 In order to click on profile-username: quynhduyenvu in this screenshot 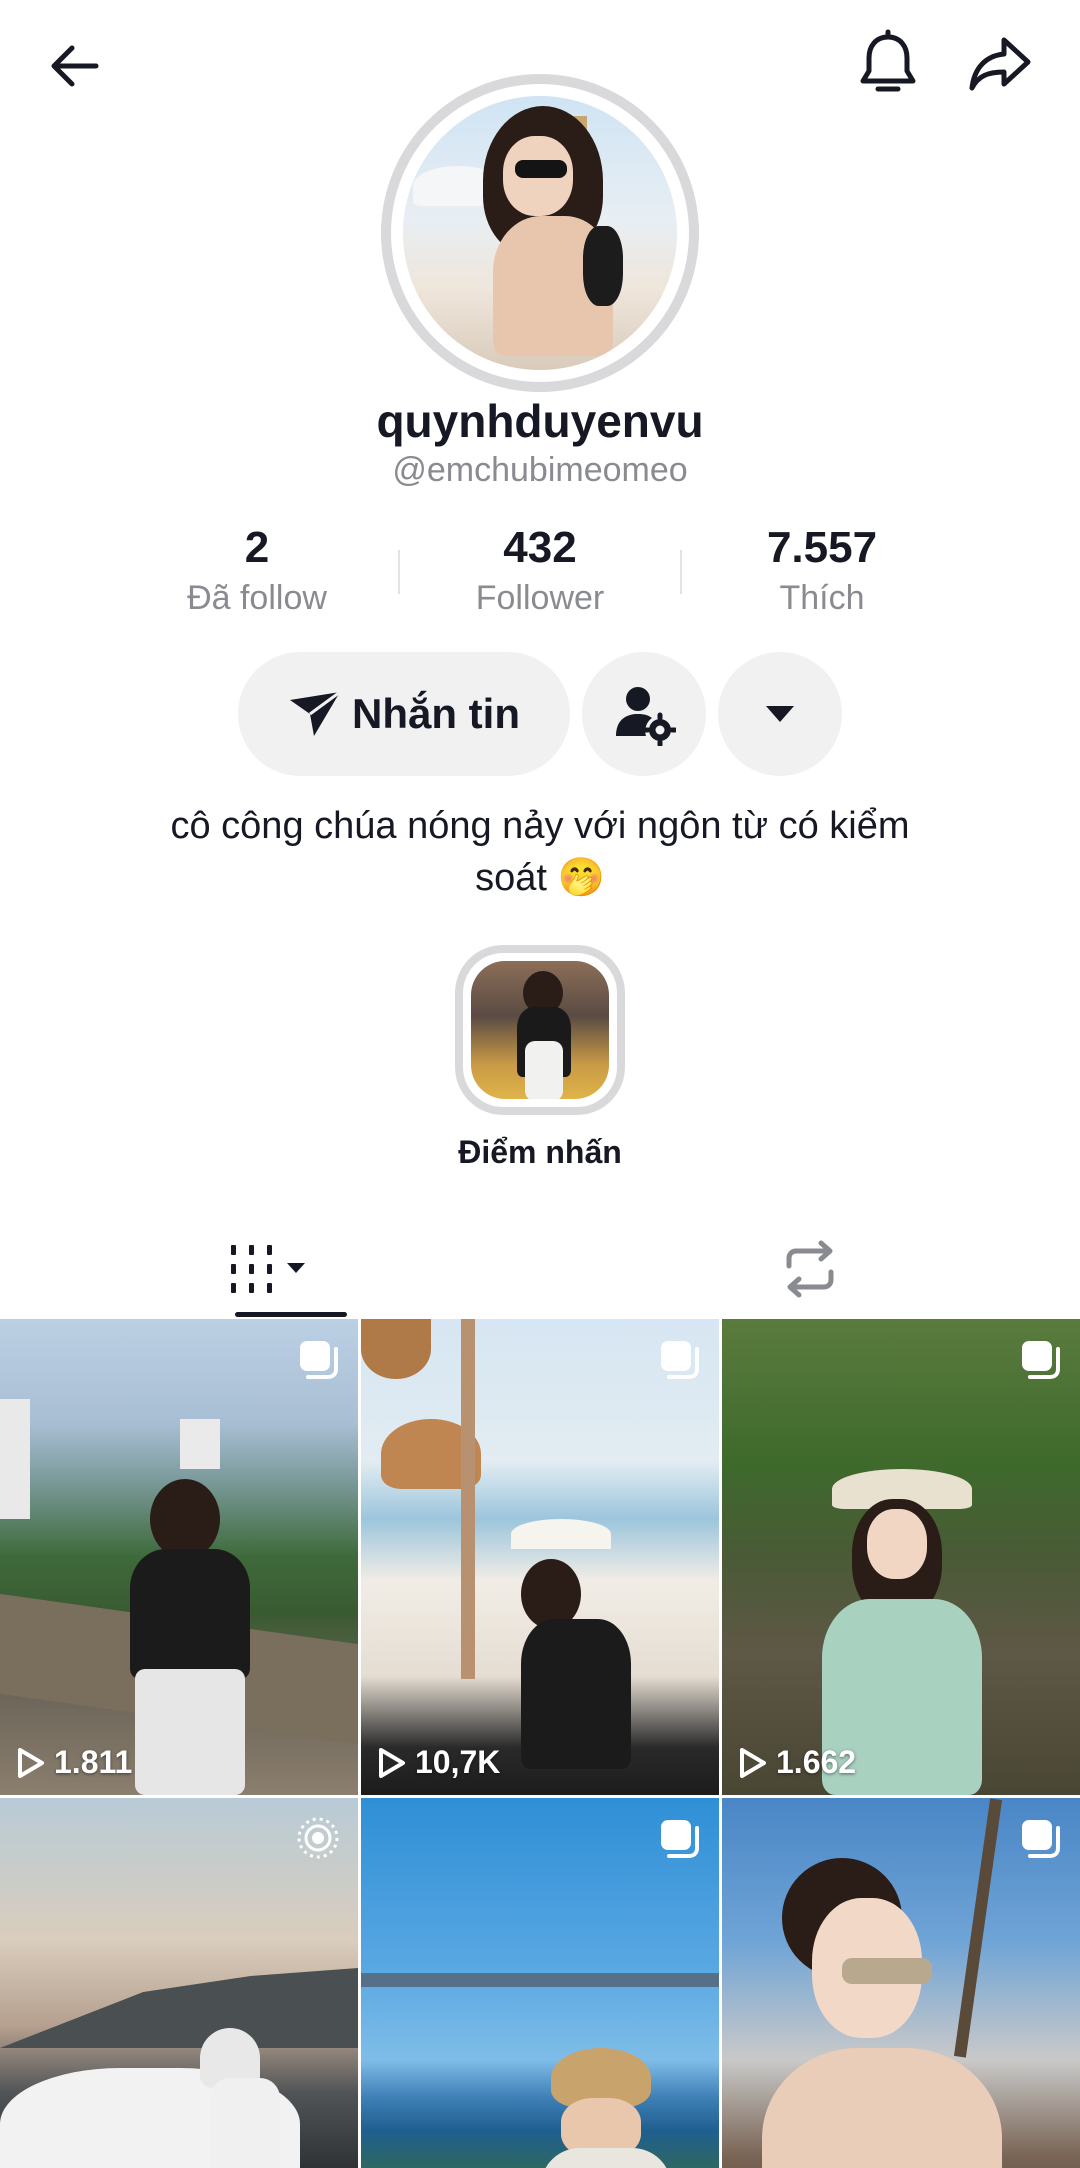, I will do `click(540, 421)`.